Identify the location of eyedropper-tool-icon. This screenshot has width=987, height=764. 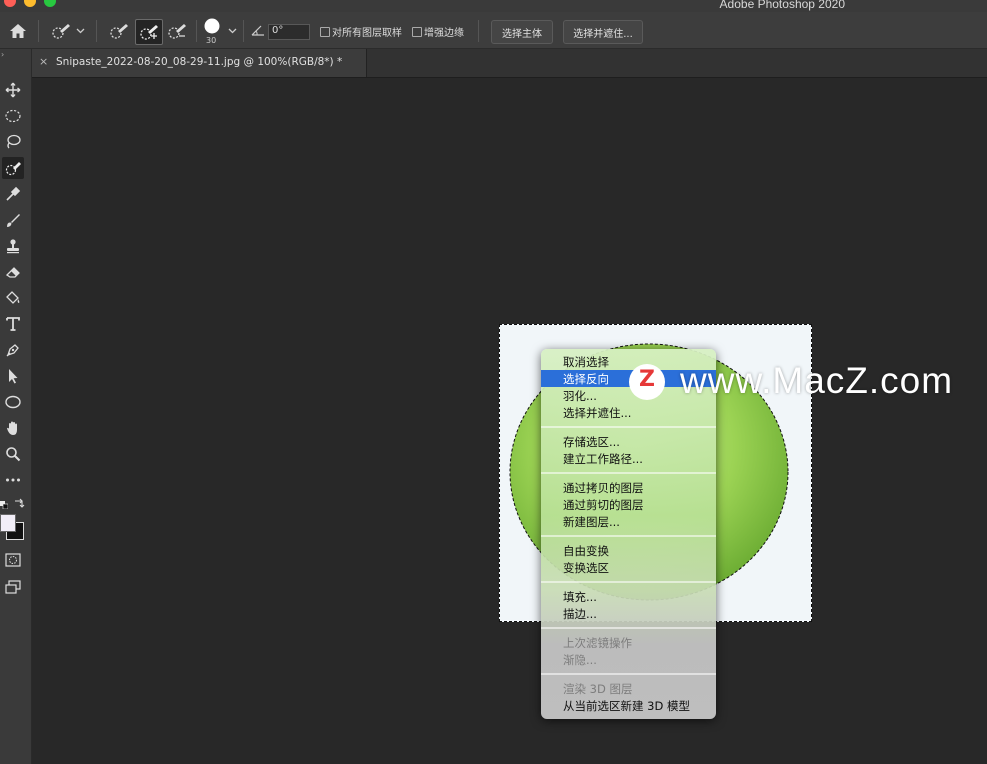
(13, 194).